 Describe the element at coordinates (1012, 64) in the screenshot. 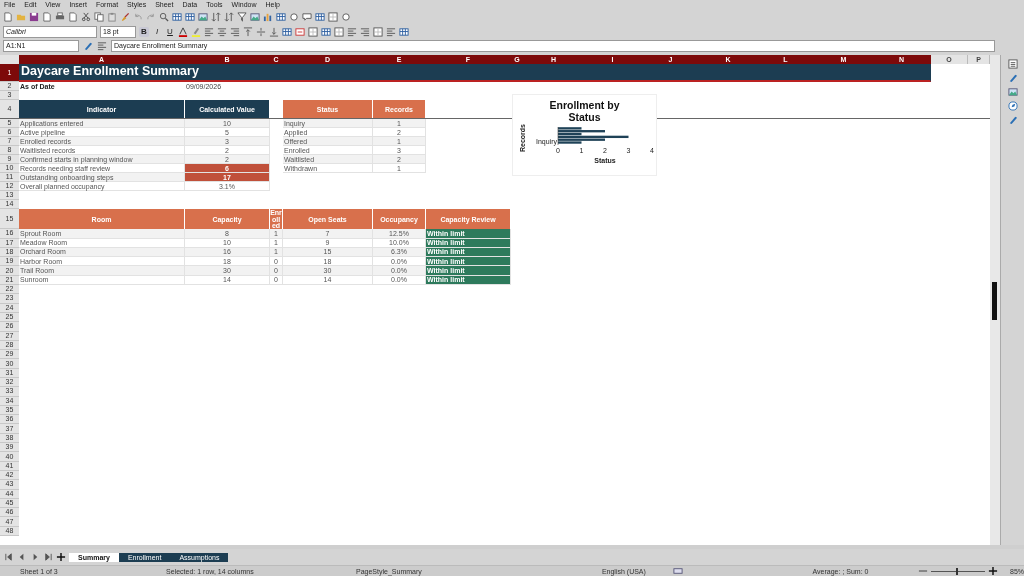

I see `properties-icon` at that location.